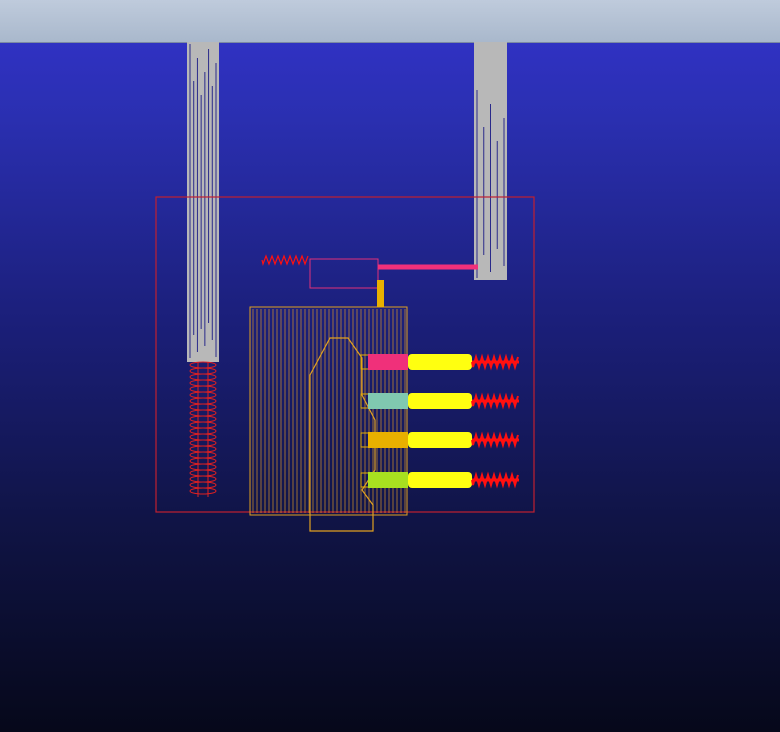 The width and height of the screenshot is (780, 732). I want to click on top-spring, so click(285, 260).